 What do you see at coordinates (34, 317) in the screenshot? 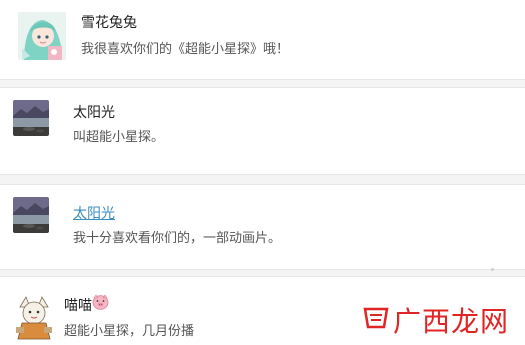
I see `cartoon-avatar` at bounding box center [34, 317].